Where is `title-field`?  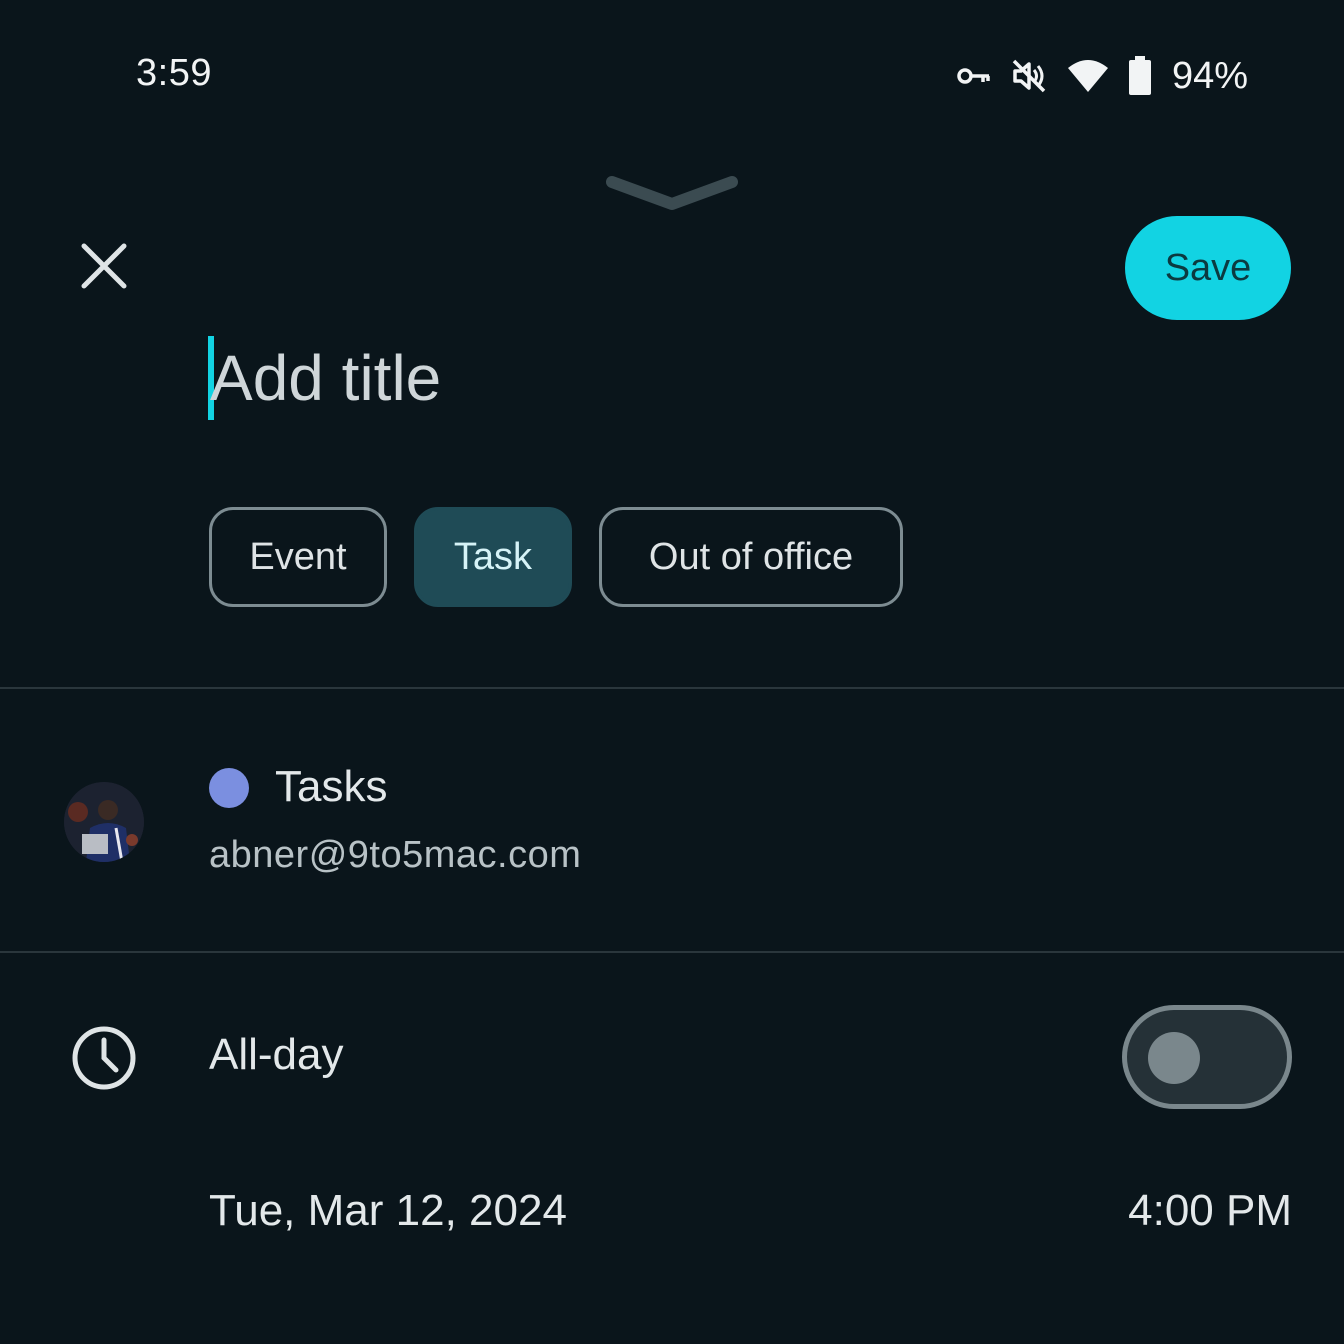 title-field is located at coordinates (559, 378).